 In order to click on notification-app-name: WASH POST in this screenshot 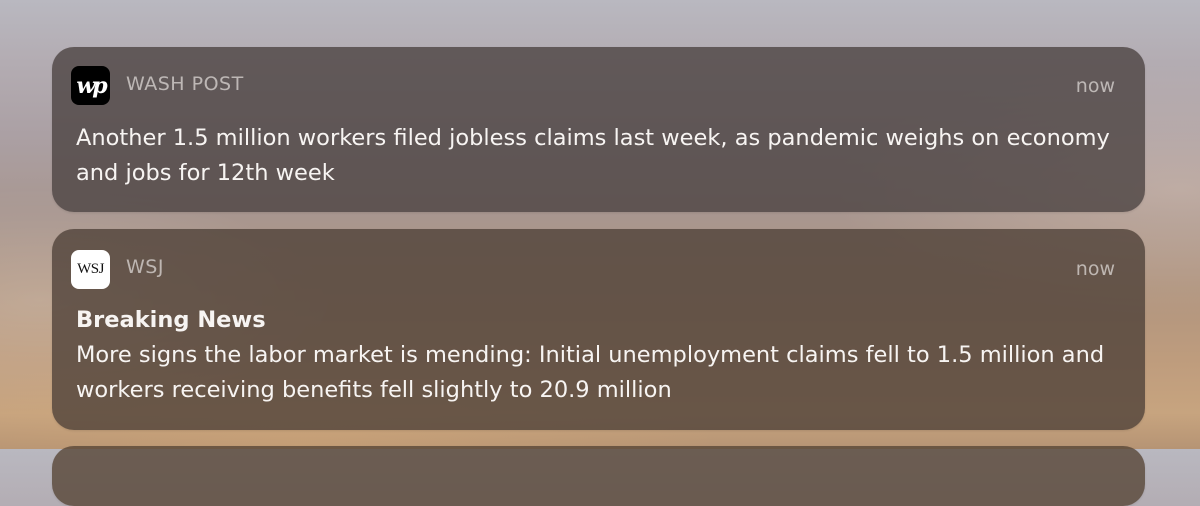, I will do `click(185, 84)`.